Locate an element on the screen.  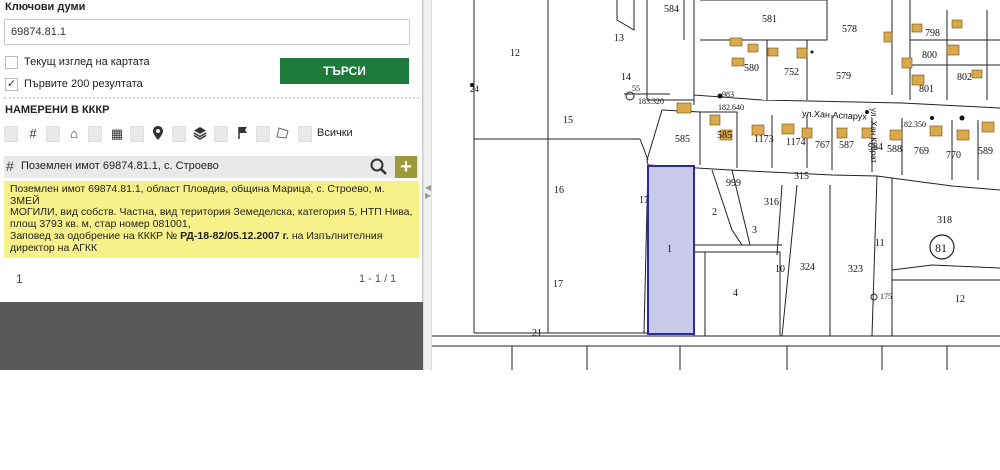
parcel-label: 2 is located at coordinates (714, 212).